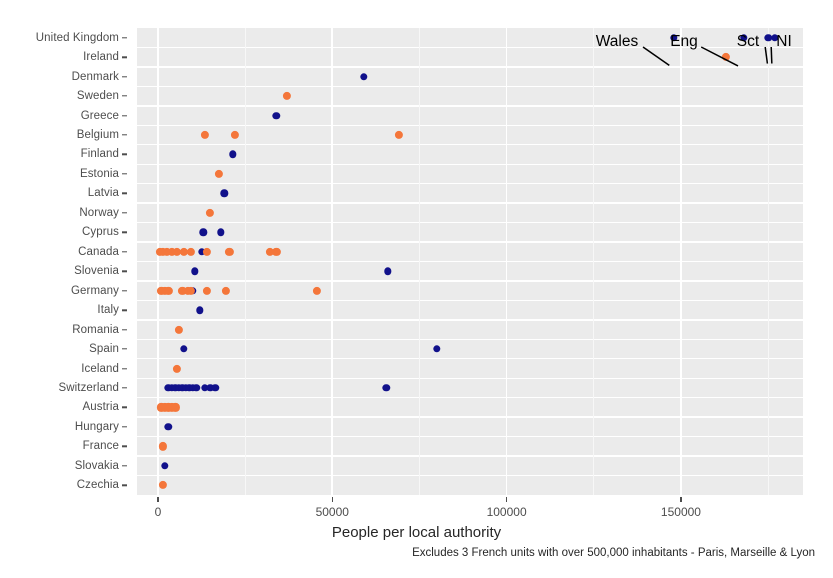  I want to click on x-axis-tick-label: 100000, so click(506, 512).